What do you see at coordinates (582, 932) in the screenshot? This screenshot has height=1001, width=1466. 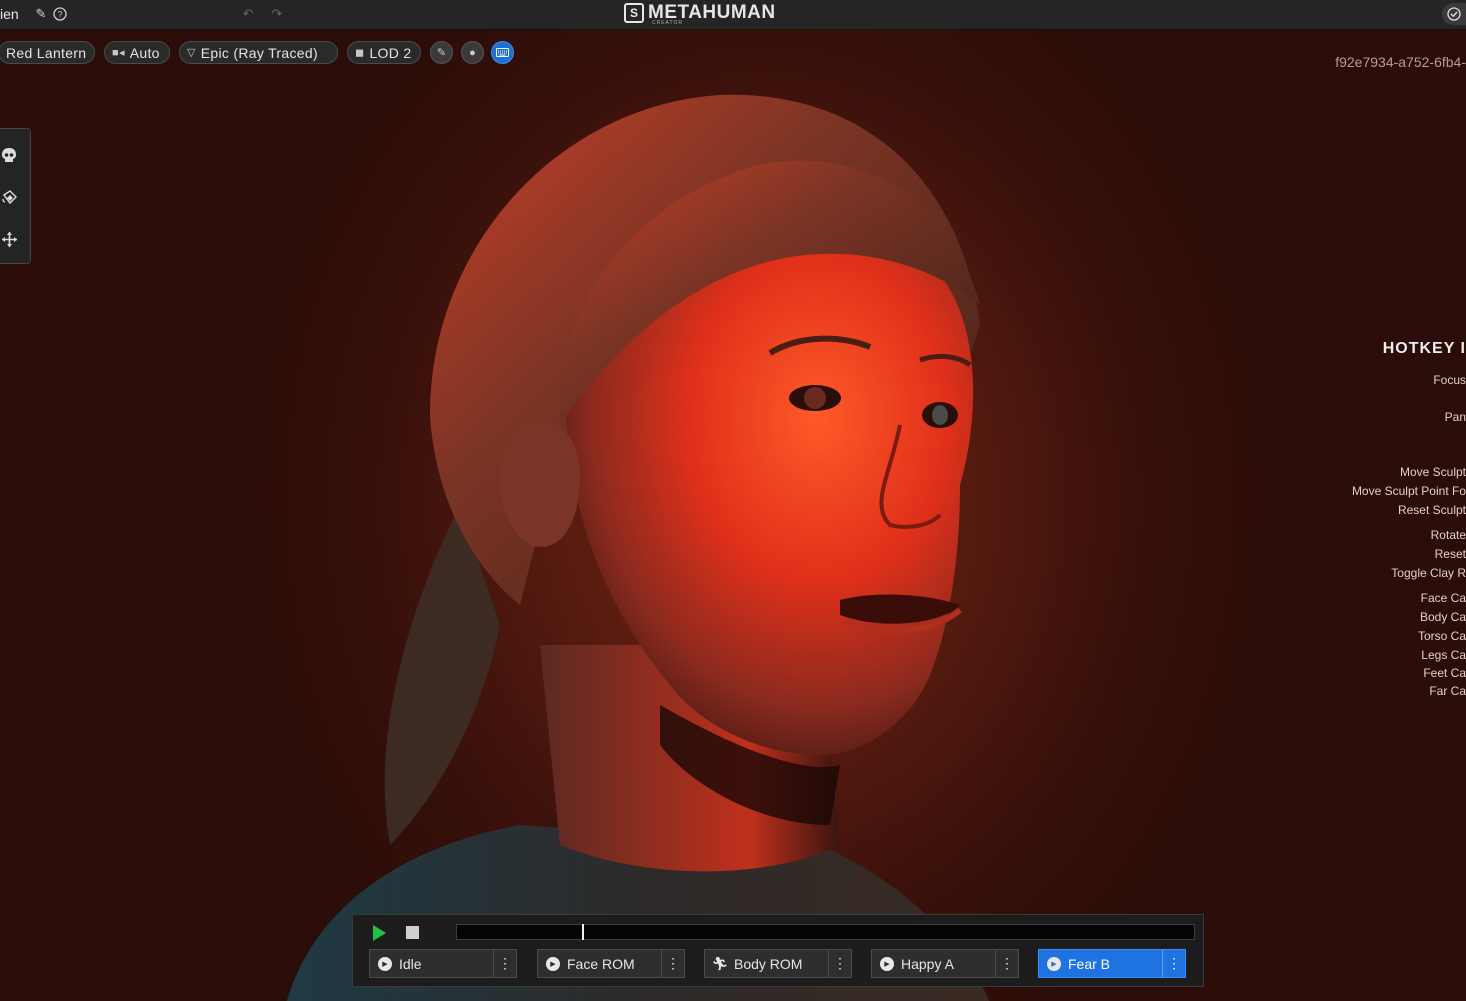 I see `timeline-playhead` at bounding box center [582, 932].